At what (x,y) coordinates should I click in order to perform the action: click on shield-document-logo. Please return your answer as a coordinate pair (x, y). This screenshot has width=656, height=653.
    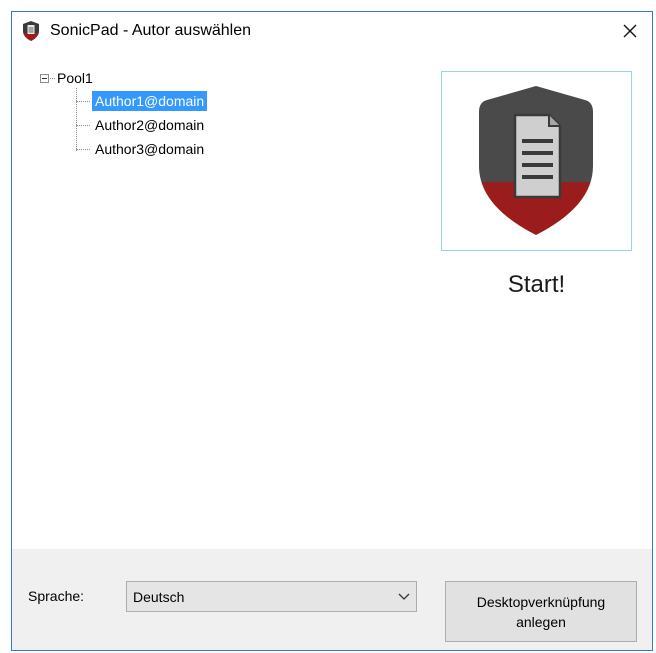
    Looking at the image, I should click on (536, 160).